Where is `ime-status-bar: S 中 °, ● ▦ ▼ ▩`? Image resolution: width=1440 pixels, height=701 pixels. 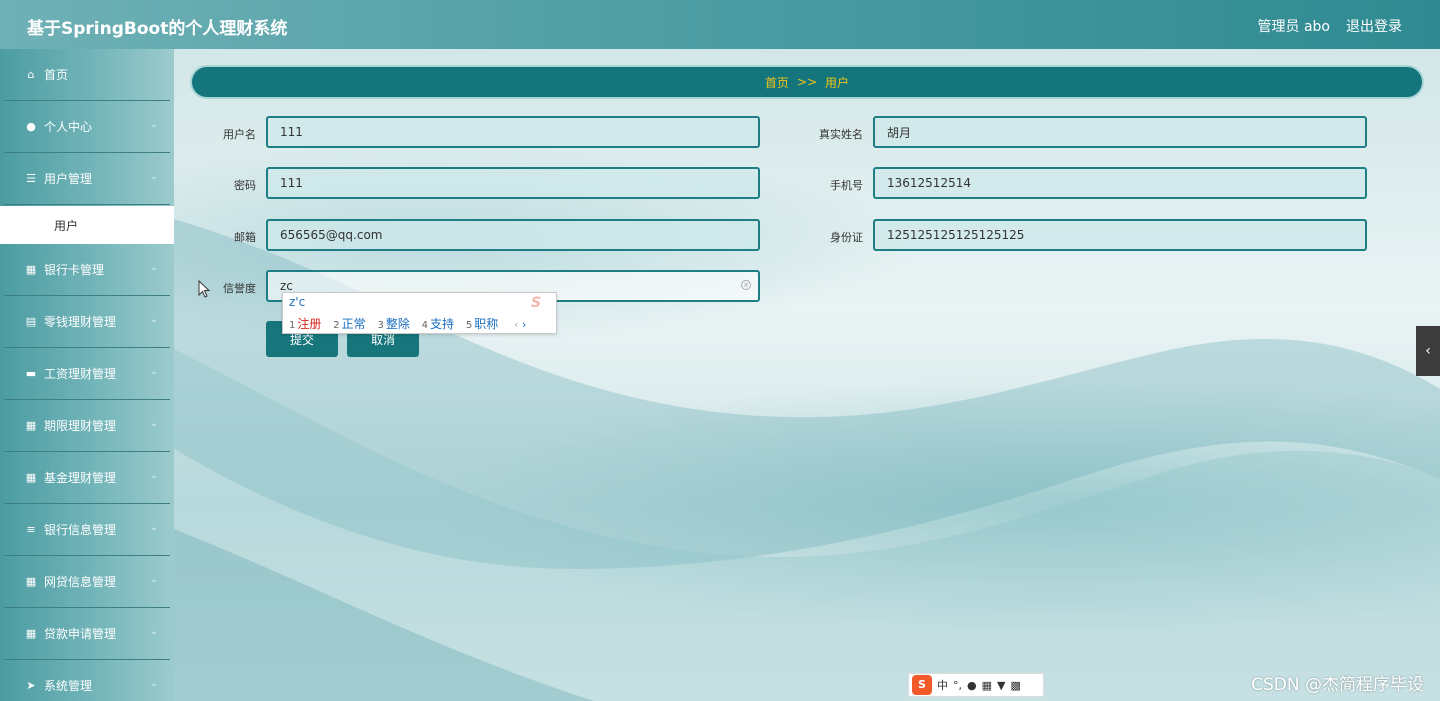 ime-status-bar: S 中 °, ● ▦ ▼ ▩ is located at coordinates (976, 685).